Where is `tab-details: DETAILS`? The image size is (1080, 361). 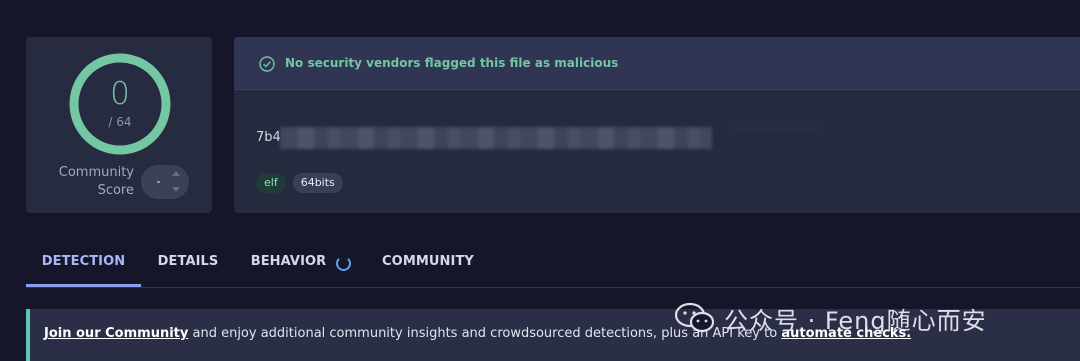
tab-details: DETAILS is located at coordinates (188, 266).